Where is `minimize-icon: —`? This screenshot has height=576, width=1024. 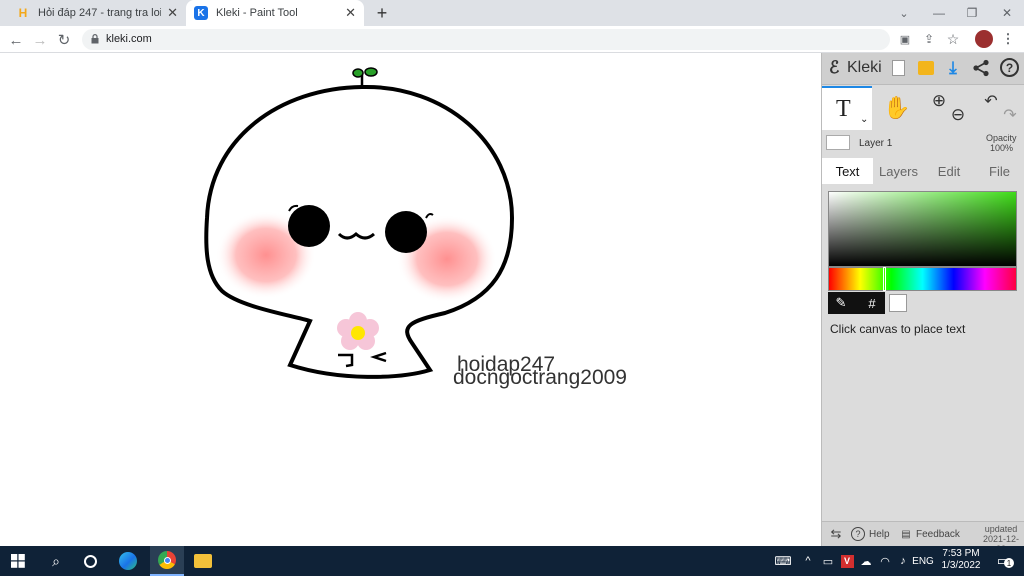
minimize-icon: — is located at coordinates (939, 13).